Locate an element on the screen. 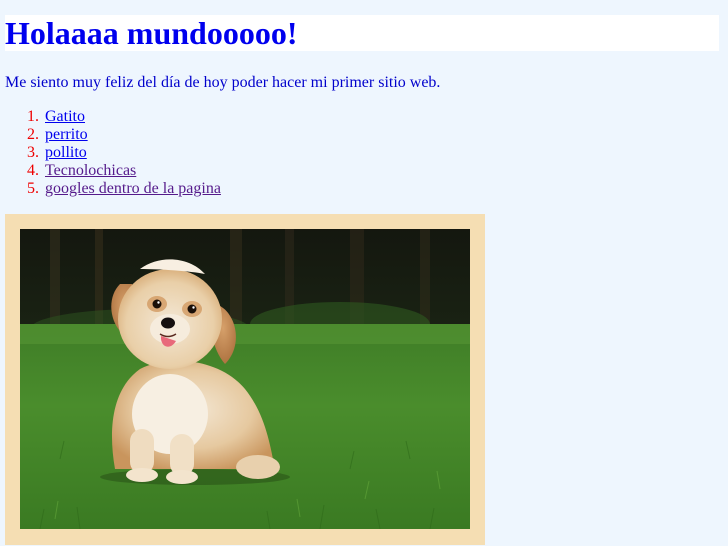  link-pollito: pollito is located at coordinates (66, 152).